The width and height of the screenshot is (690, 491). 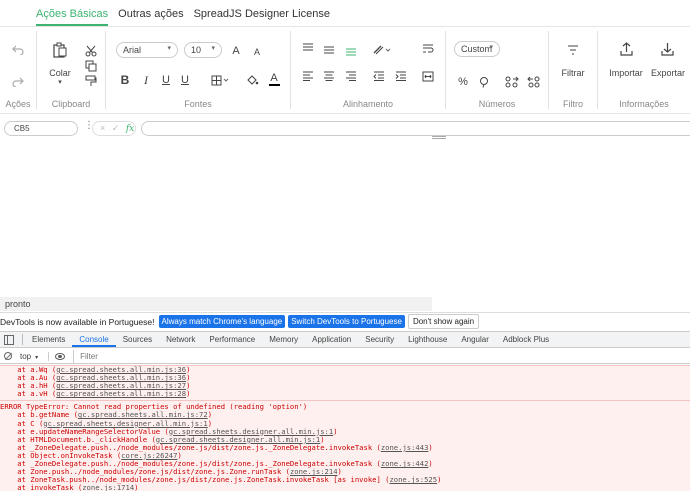 I want to click on percent-icon: %, so click(x=463, y=82).